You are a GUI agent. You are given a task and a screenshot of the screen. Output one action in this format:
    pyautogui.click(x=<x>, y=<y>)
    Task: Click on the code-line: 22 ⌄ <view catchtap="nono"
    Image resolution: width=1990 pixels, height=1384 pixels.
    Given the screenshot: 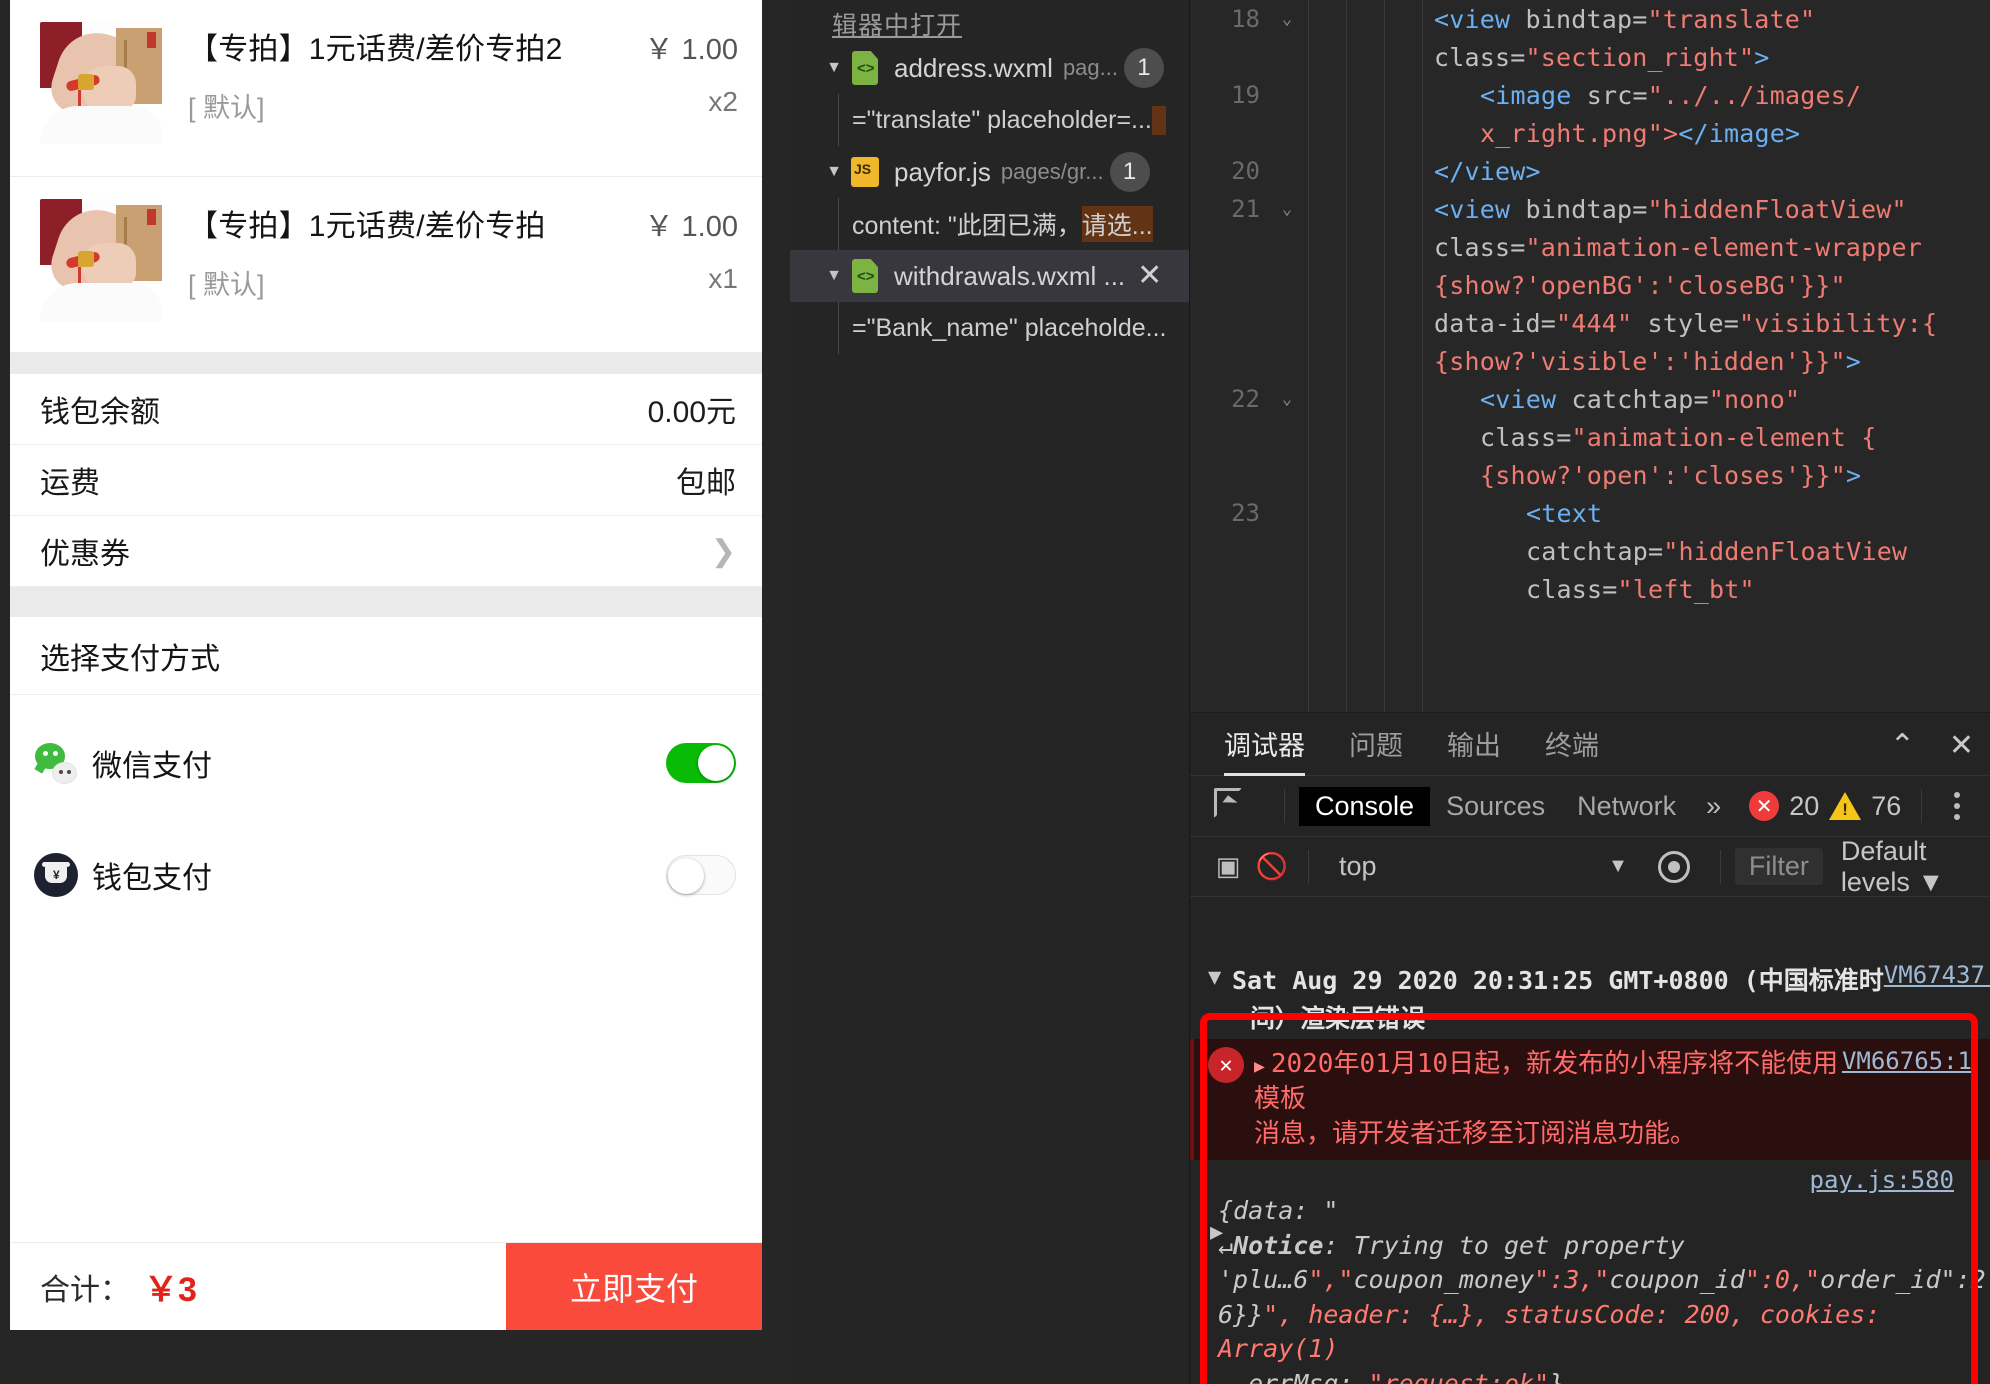 What is the action you would take?
    pyautogui.click(x=1590, y=399)
    